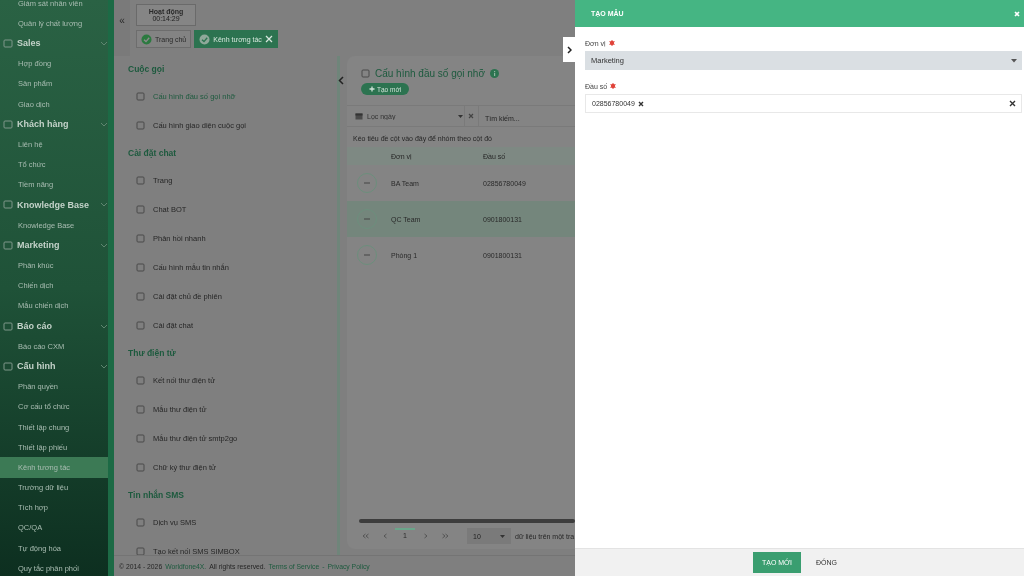 Image resolution: width=1024 pixels, height=576 pixels. I want to click on chevron-right-icon, so click(569, 49).